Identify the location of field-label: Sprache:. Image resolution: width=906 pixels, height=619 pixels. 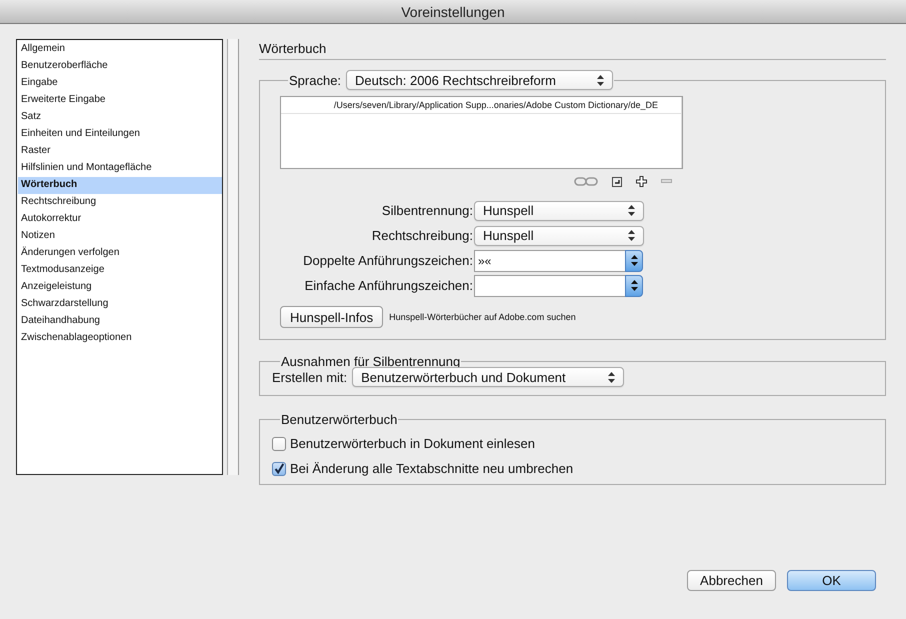
(315, 80).